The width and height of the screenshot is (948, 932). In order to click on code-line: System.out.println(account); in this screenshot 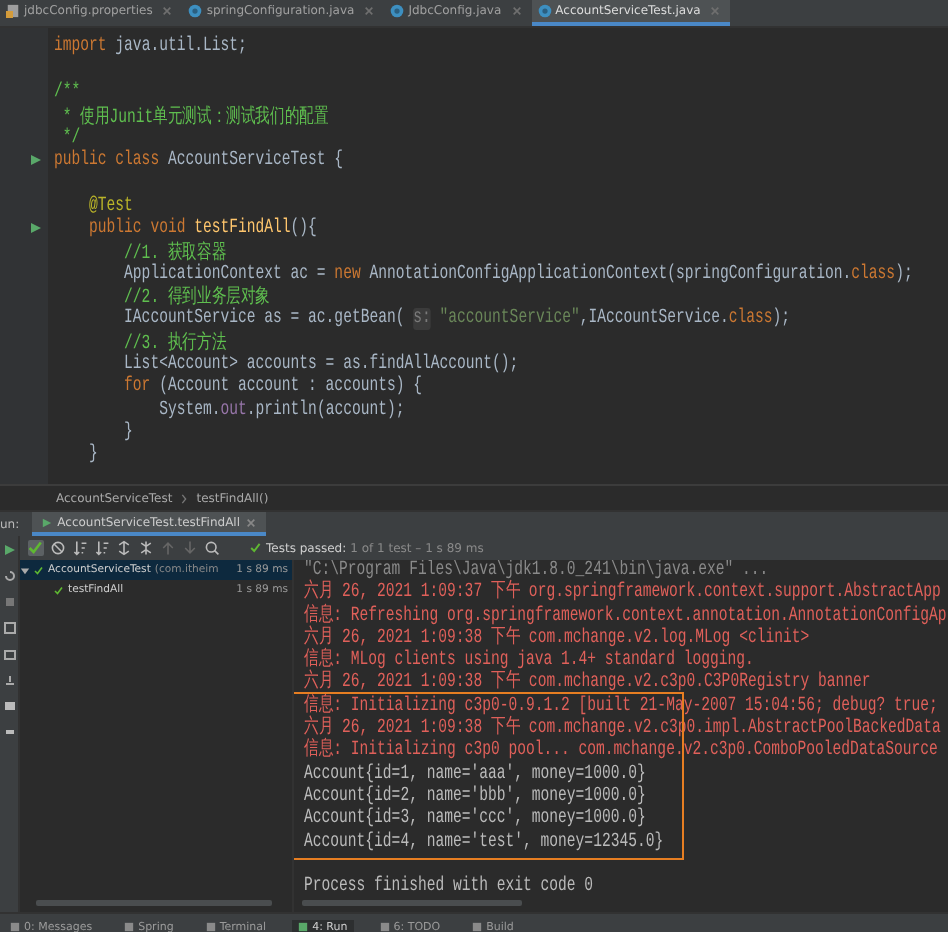, I will do `click(281, 410)`.